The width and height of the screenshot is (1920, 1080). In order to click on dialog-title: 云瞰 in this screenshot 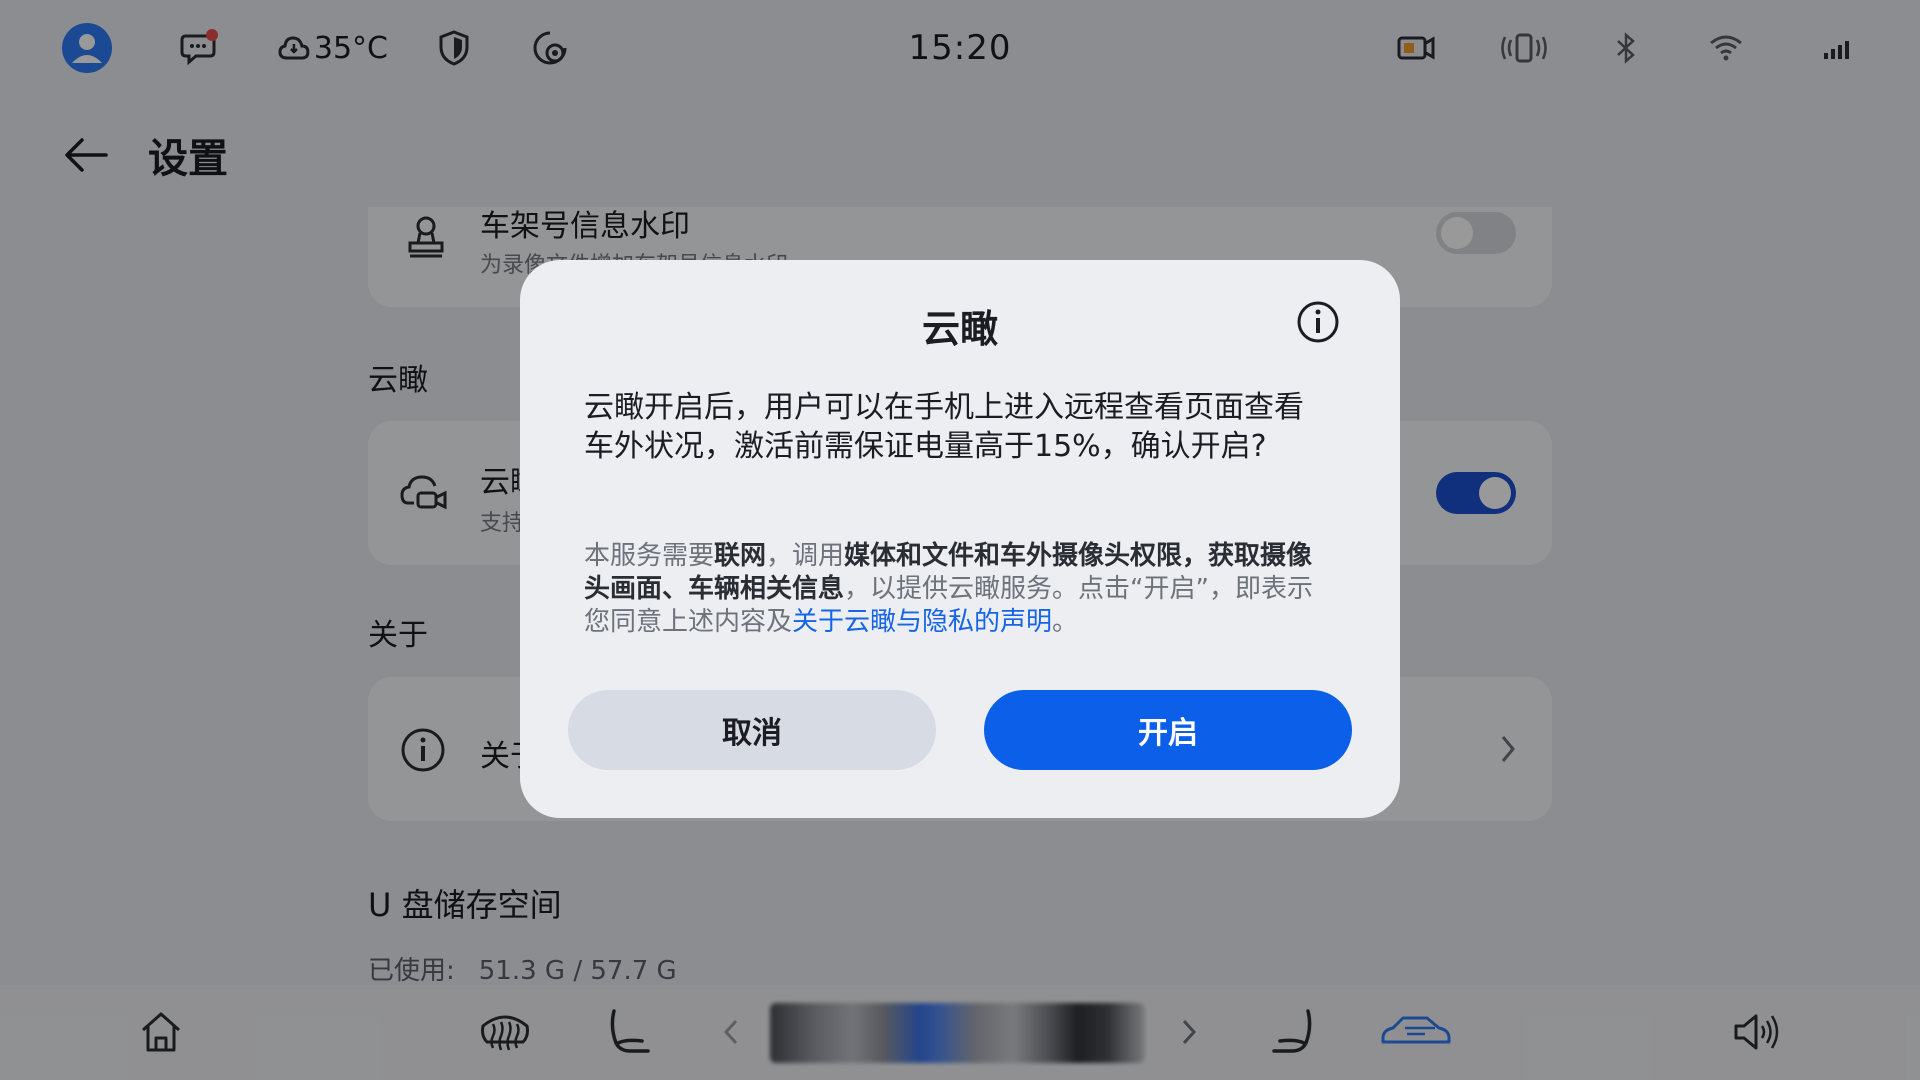, I will do `click(959, 329)`.